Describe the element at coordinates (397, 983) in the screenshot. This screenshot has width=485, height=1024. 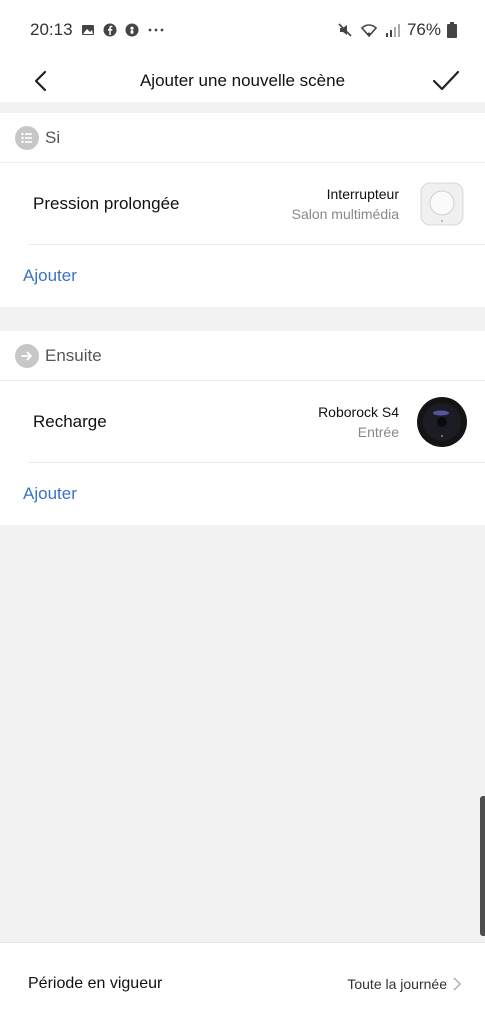
I see `effective-period-value: Toute la journée` at that location.